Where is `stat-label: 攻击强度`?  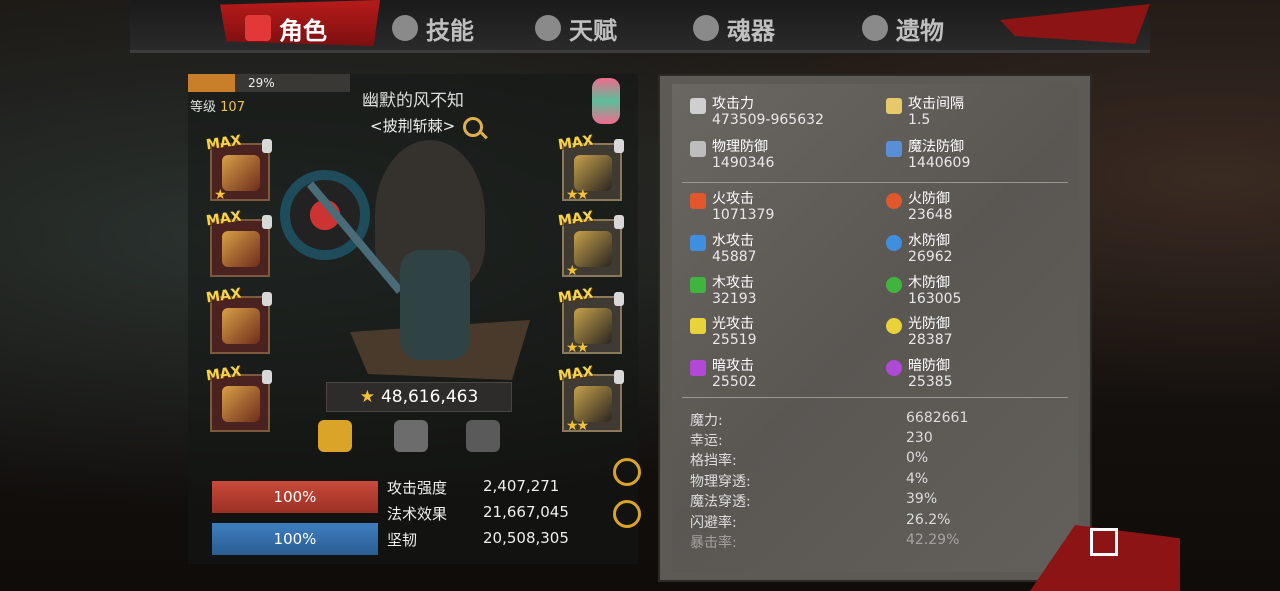 stat-label: 攻击强度 is located at coordinates (417, 488).